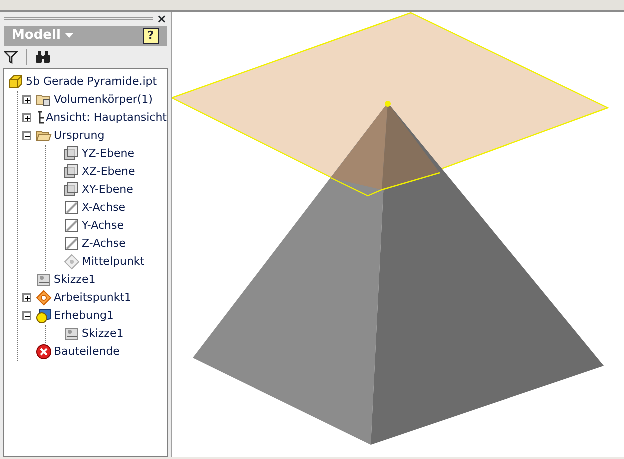  What do you see at coordinates (103, 207) in the screenshot?
I see `tree-item: X-Achse` at bounding box center [103, 207].